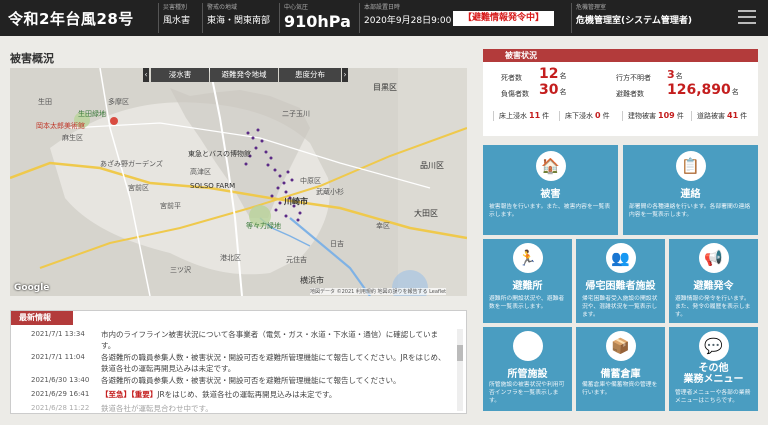 Image resolution: width=768 pixels, height=425 pixels. Describe the element at coordinates (460, 353) in the screenshot. I see `news-scroll-thumb` at that location.